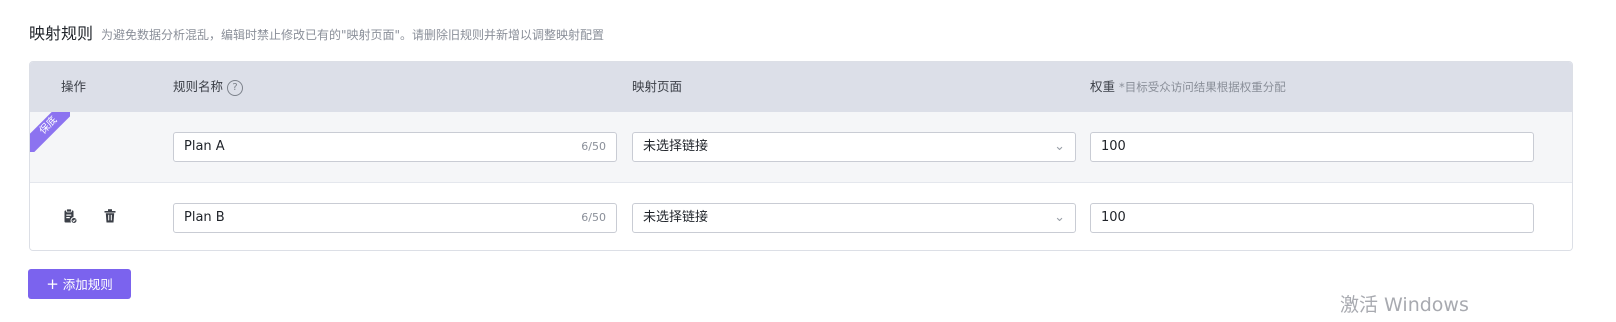 This screenshot has width=1616, height=322. I want to click on header-rule-name-label: 规则名称, so click(198, 86).